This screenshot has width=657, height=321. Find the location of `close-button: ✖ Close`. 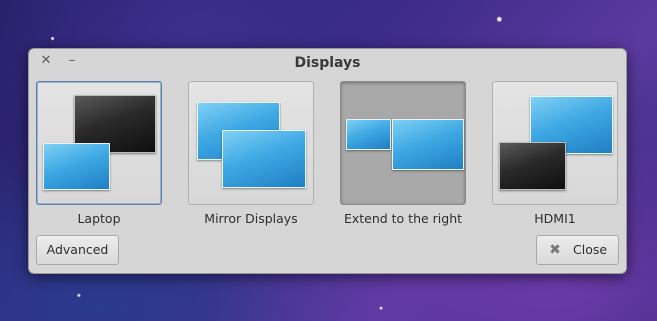

close-button: ✖ Close is located at coordinates (577, 250).